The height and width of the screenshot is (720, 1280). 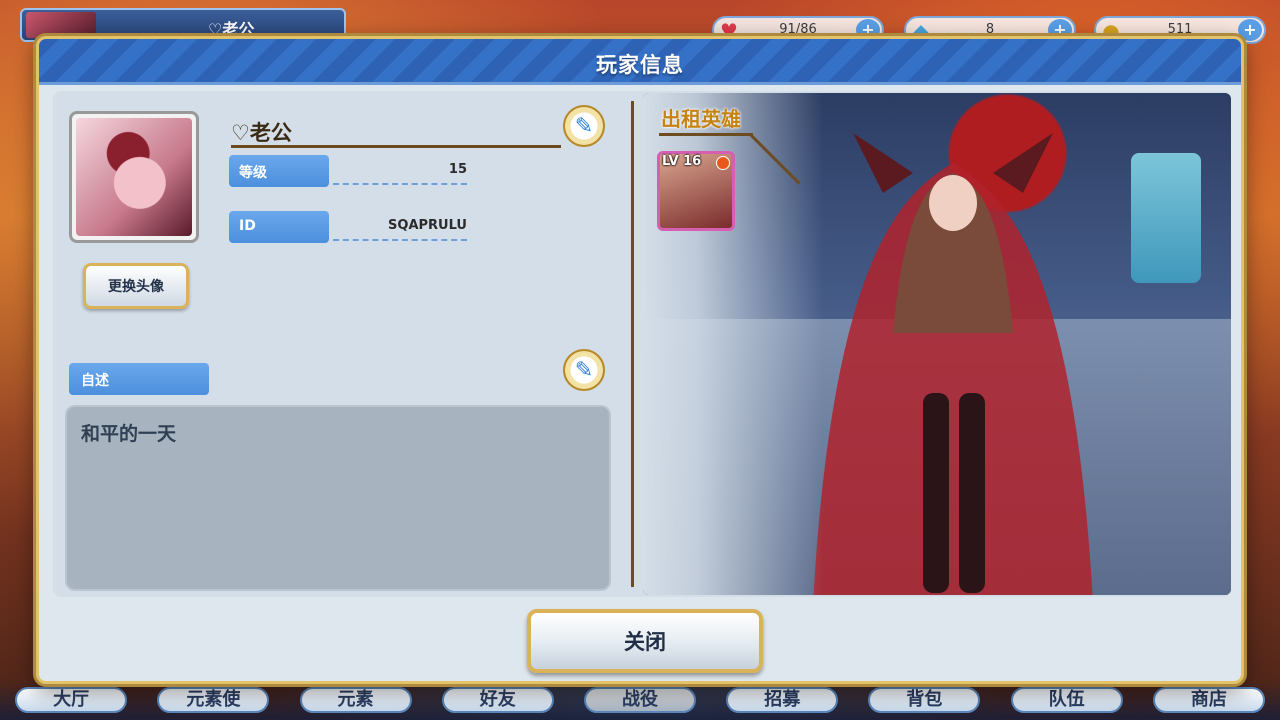 What do you see at coordinates (682, 161) in the screenshot?
I see `hero-level: LV 16` at bounding box center [682, 161].